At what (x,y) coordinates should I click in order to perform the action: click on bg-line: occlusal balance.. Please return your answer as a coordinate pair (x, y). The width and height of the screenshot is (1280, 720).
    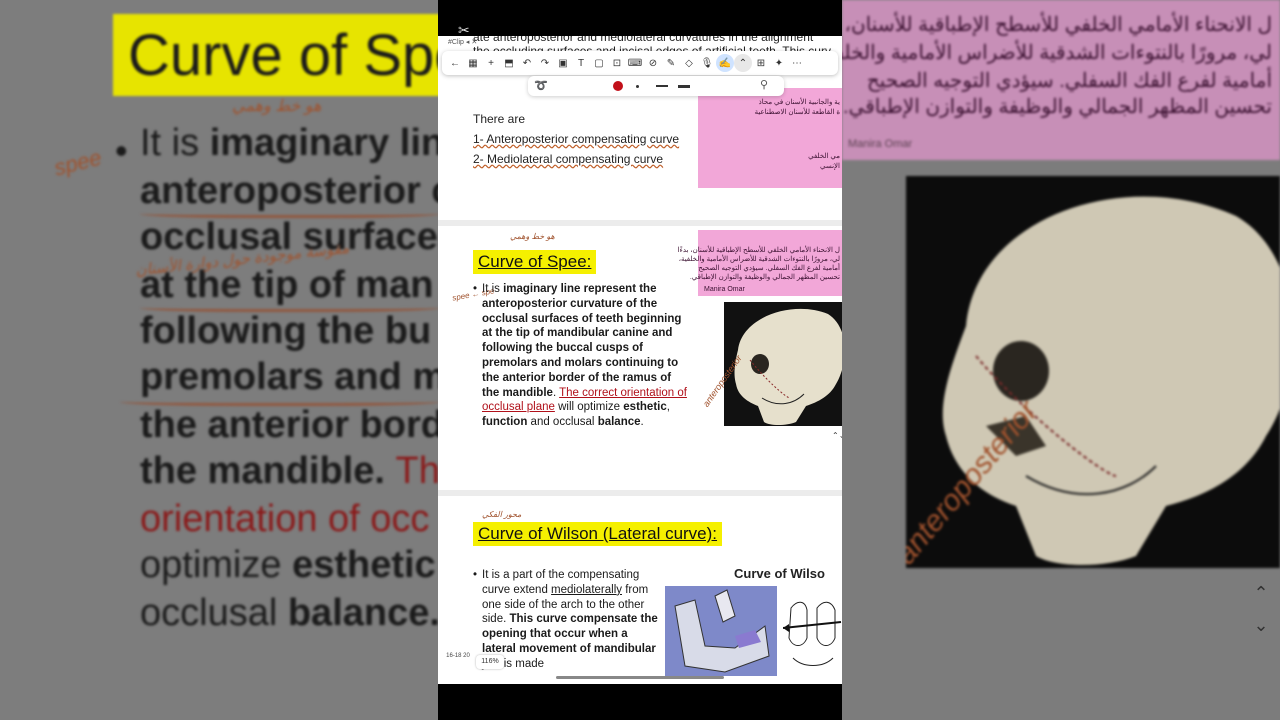
    Looking at the image, I should click on (289, 613).